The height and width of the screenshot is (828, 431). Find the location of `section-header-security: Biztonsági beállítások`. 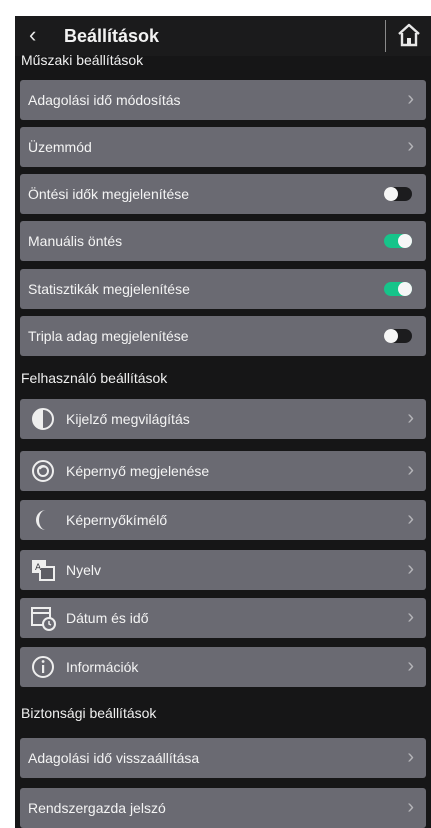

section-header-security: Biztonsági beállítások is located at coordinates (89, 713).